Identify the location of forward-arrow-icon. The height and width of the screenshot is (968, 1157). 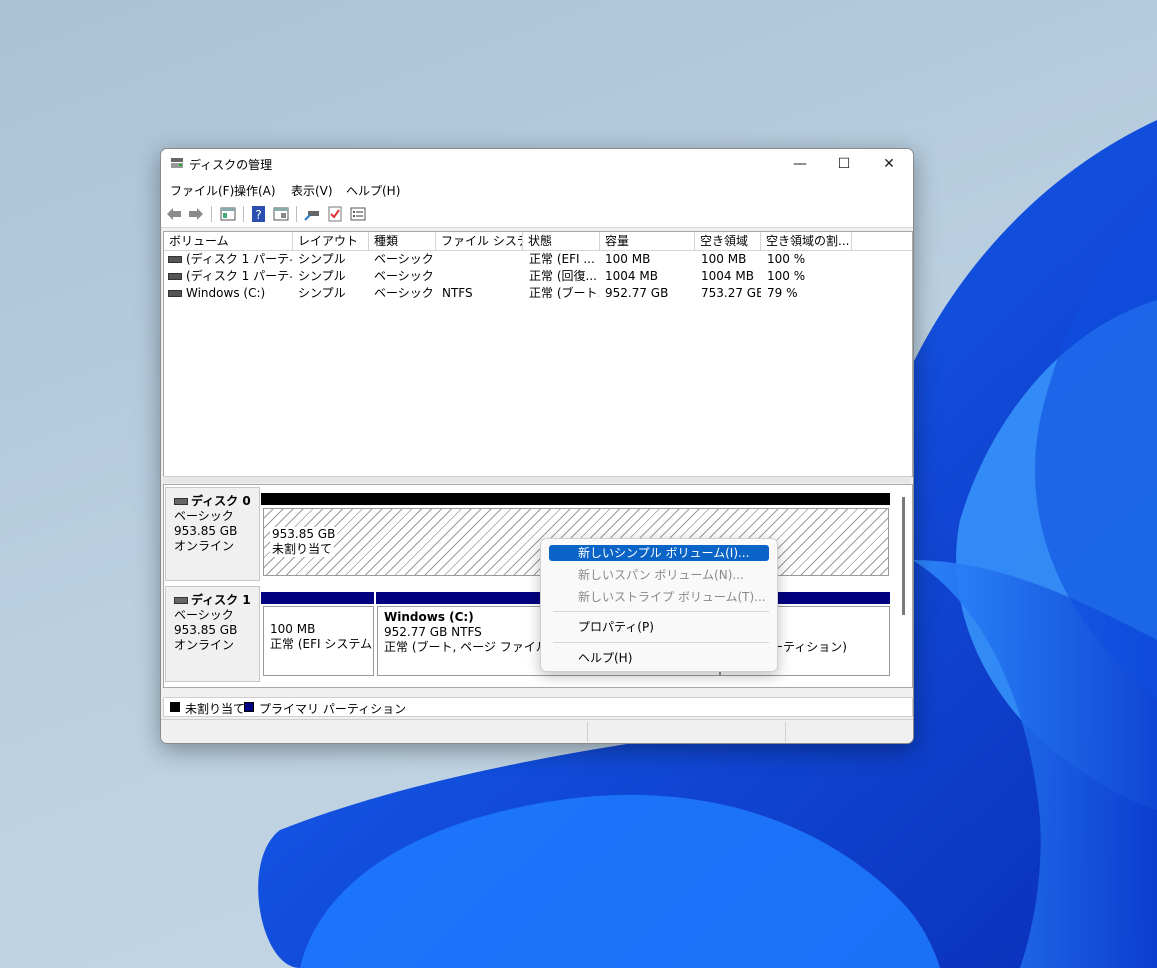
(196, 214).